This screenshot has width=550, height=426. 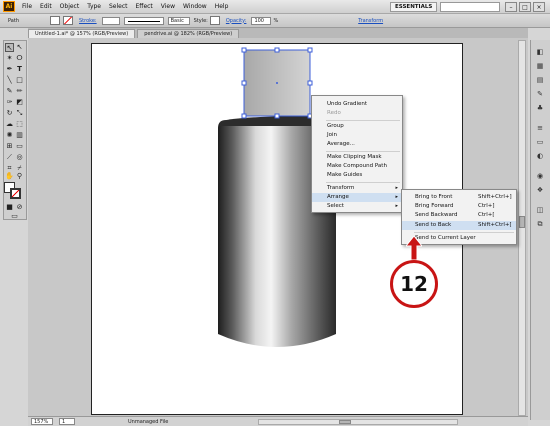 I want to click on paintbrush-tool-icon: ✎, so click(x=9, y=91).